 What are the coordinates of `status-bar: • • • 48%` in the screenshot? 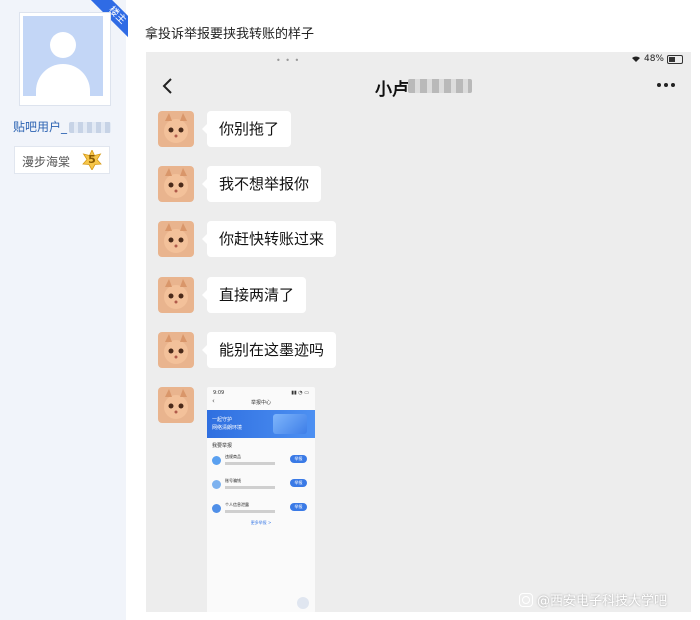 It's located at (418, 59).